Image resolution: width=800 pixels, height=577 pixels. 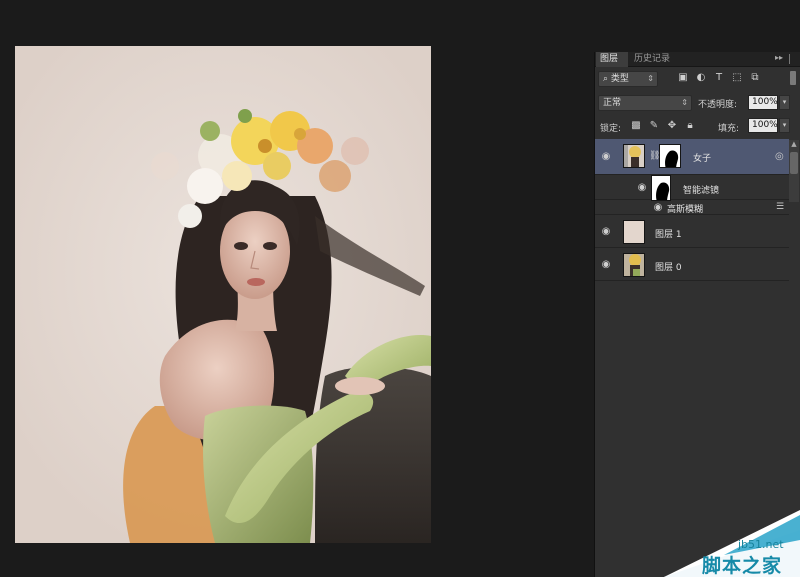 I want to click on type-filter-icon: T, so click(x=719, y=78).